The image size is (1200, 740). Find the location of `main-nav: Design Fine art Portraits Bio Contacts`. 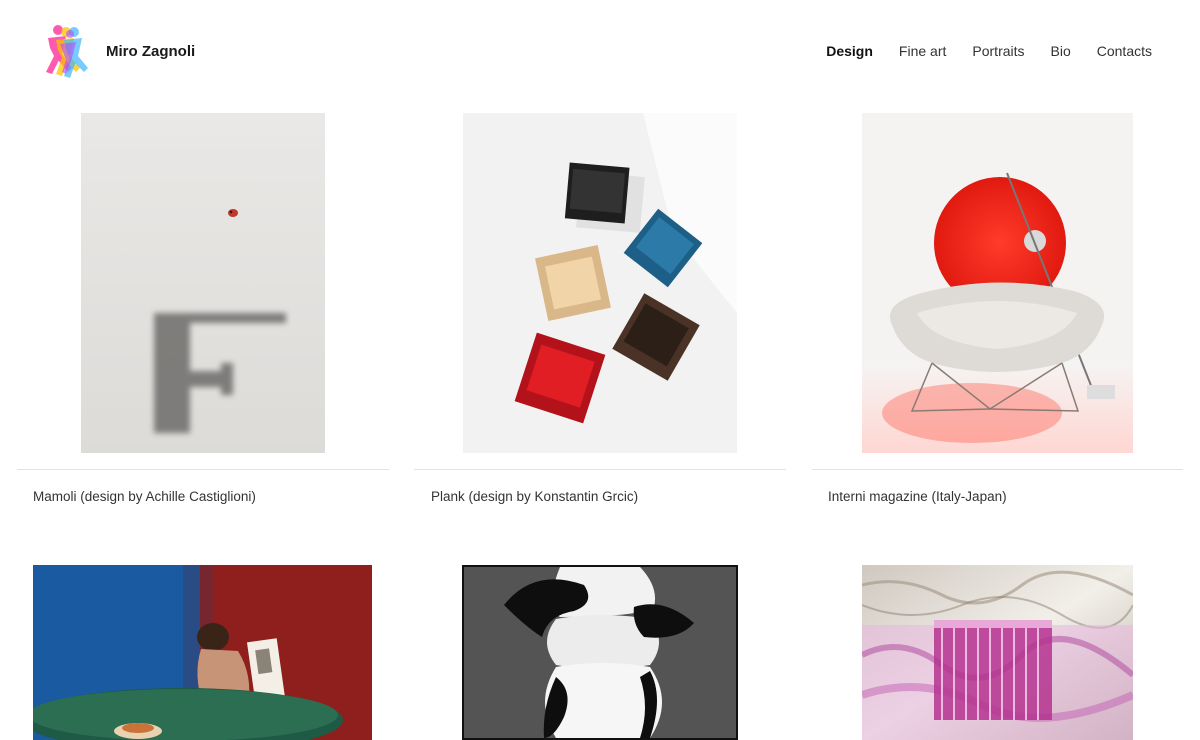

main-nav: Design Fine art Portraits Bio Contacts is located at coordinates (989, 51).